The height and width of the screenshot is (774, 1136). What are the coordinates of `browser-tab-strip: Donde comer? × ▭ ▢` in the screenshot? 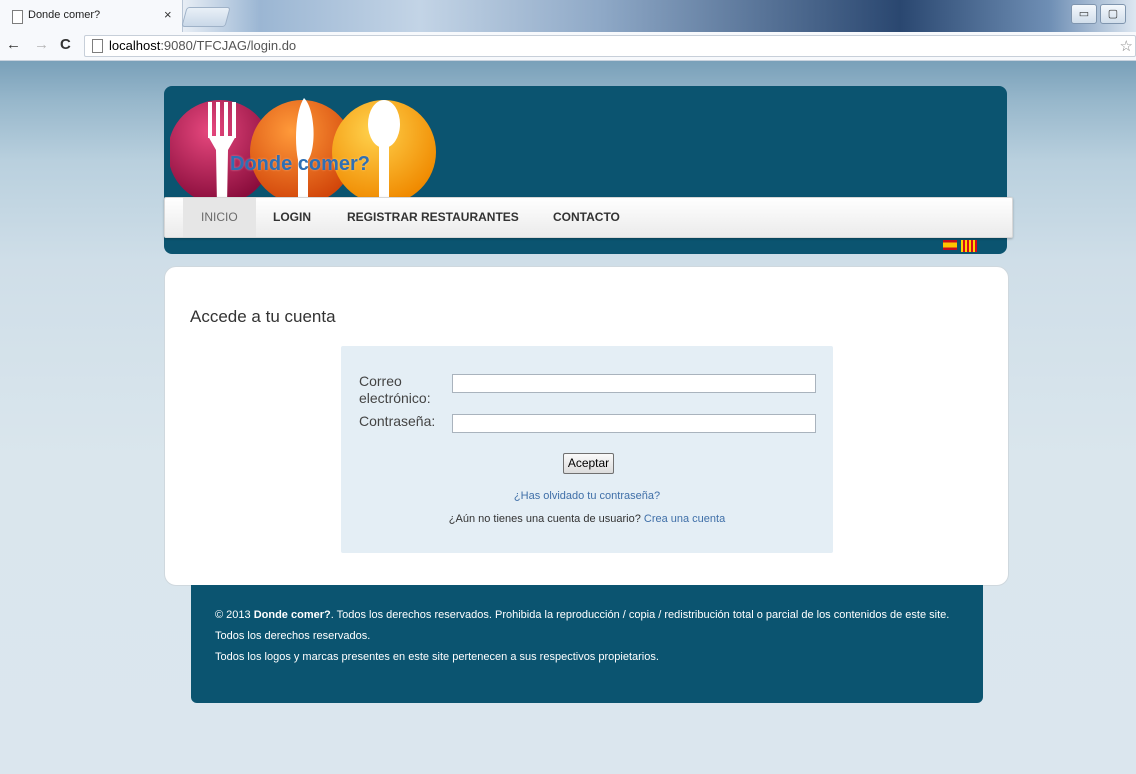 It's located at (568, 16).